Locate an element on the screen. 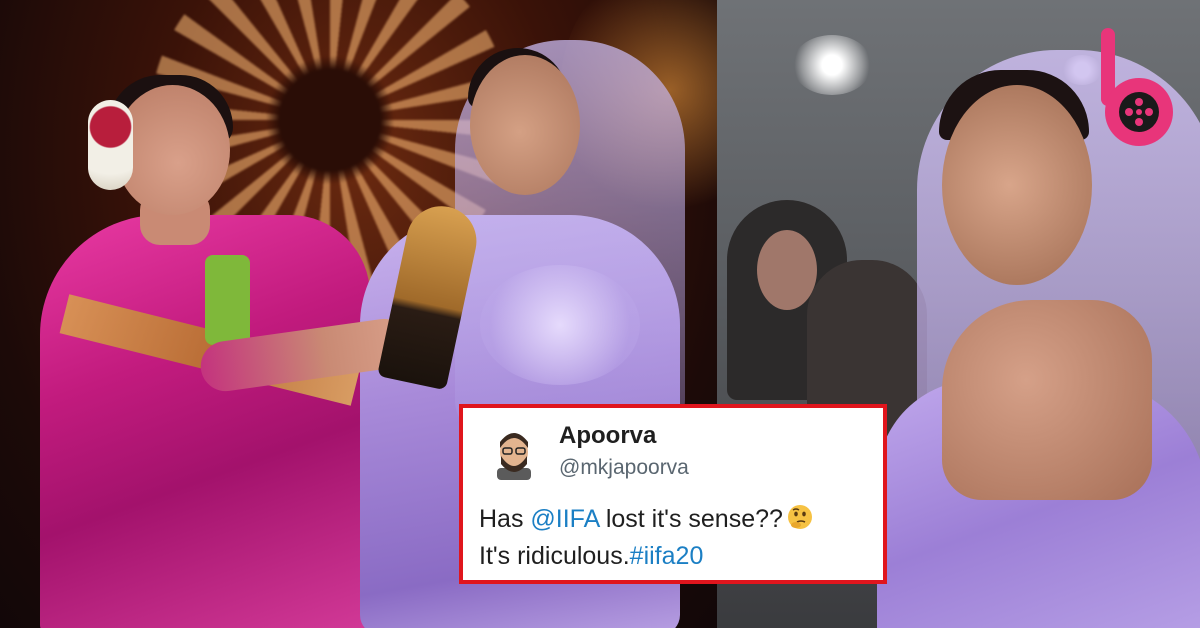 This screenshot has width=1200, height=628. crowd-face is located at coordinates (787, 270).